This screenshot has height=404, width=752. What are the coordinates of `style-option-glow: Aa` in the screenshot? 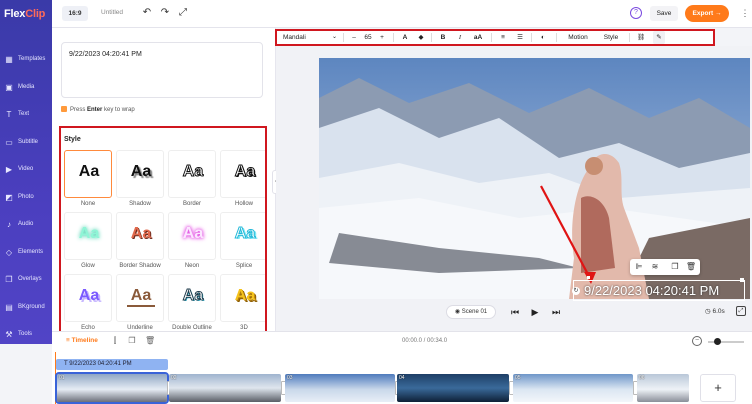 It's located at (88, 236).